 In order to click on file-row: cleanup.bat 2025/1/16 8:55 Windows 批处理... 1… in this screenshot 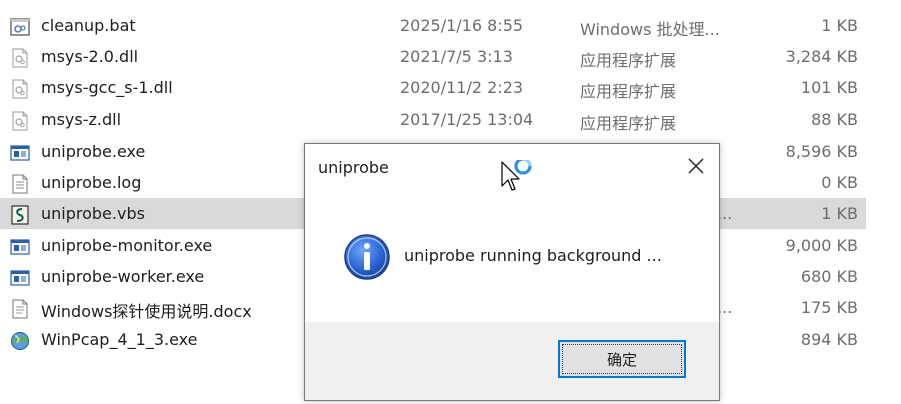, I will do `click(433, 25)`.